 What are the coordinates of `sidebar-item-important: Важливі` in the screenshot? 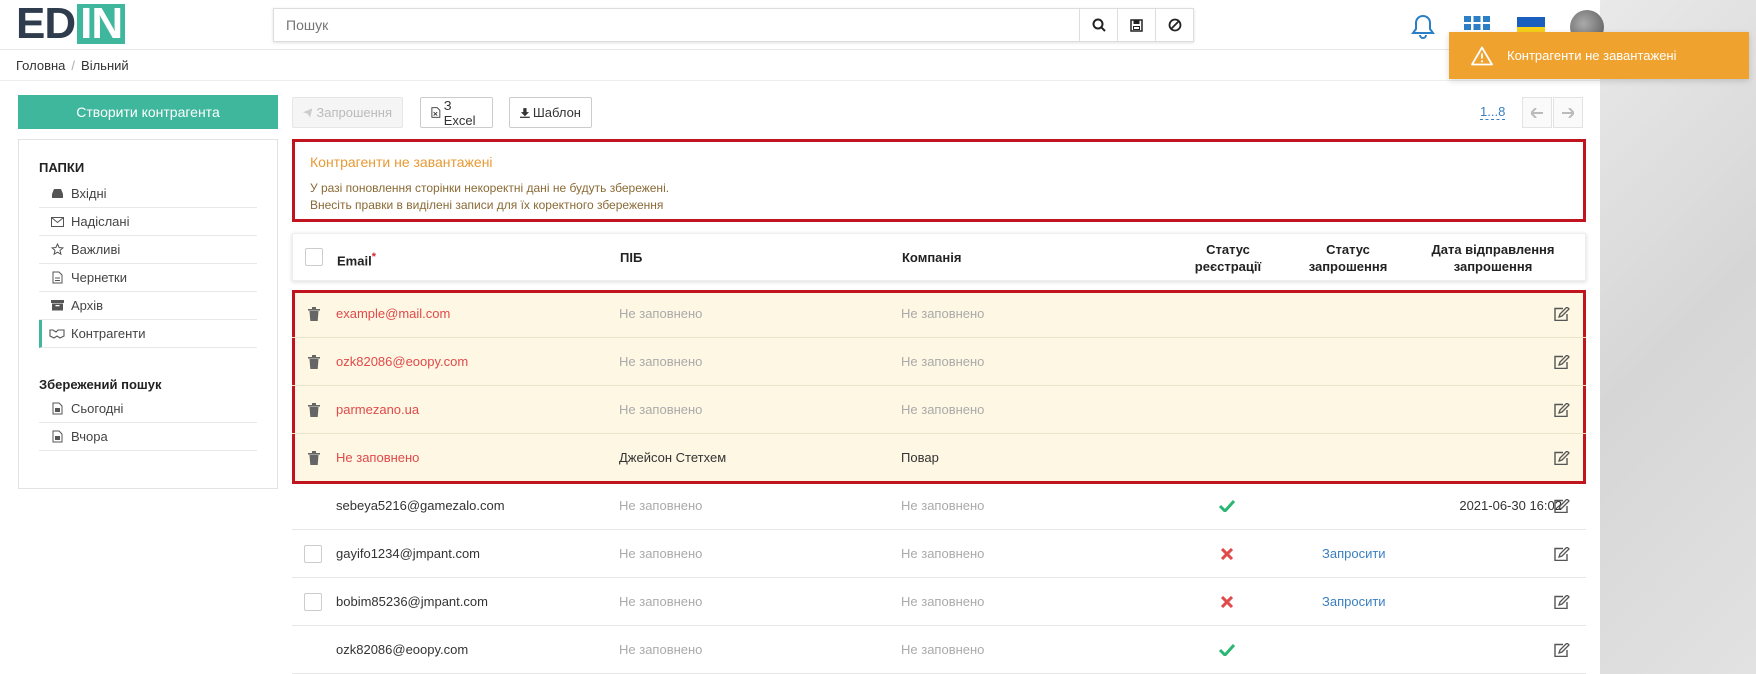 It's located at (148, 250).